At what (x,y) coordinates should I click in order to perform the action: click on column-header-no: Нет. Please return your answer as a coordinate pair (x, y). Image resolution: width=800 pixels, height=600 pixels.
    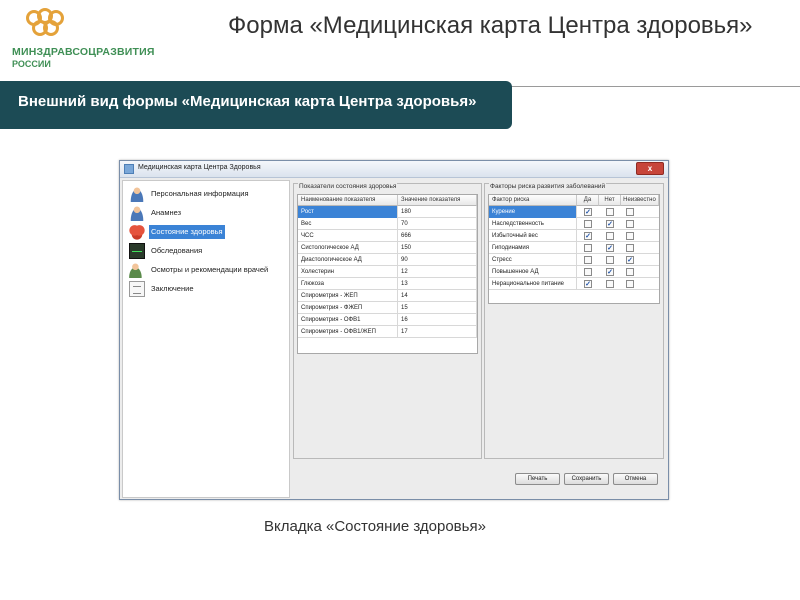
    Looking at the image, I should click on (610, 200).